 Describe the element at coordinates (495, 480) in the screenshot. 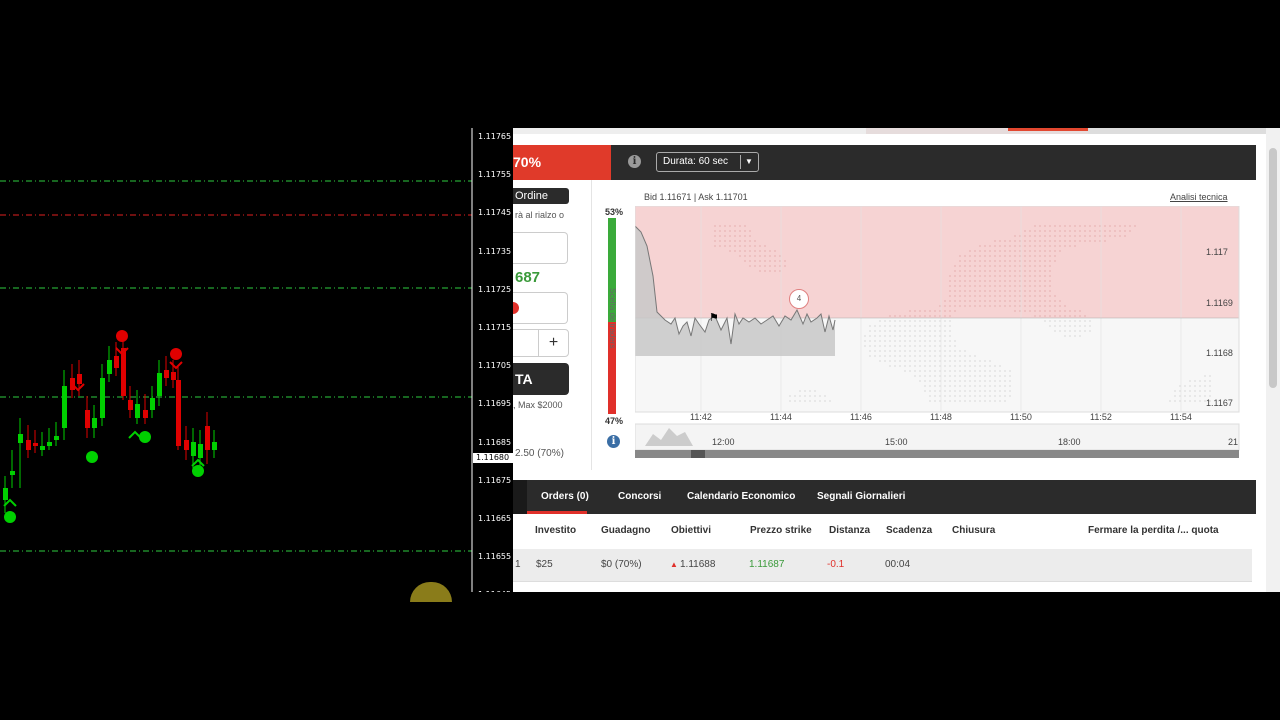

I see `price-axis-label: 1.11675` at that location.